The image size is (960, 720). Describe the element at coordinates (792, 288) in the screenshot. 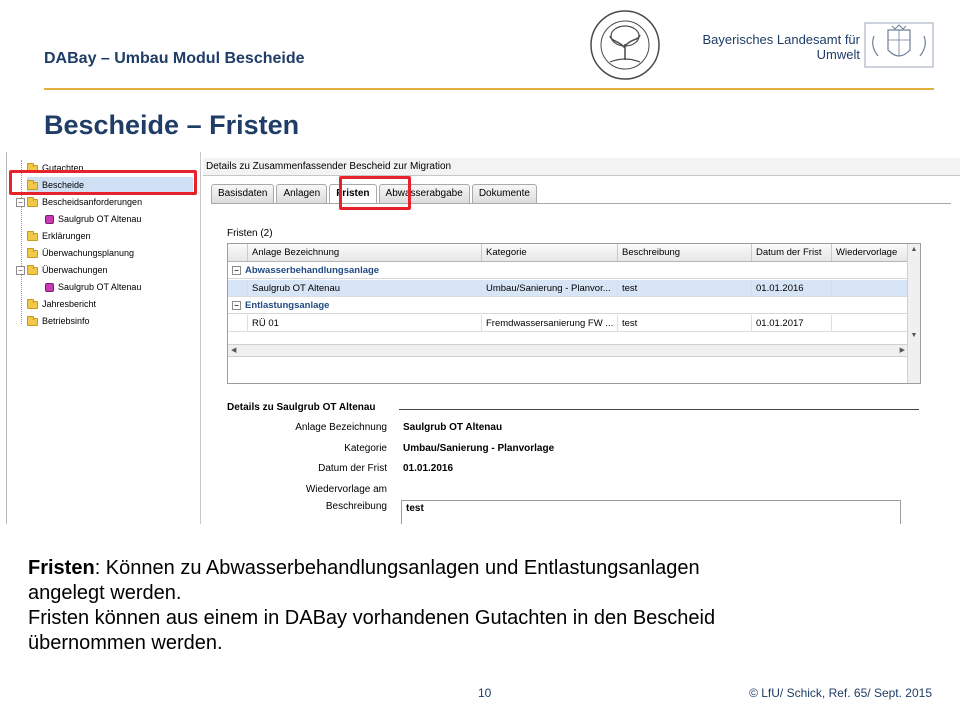

I see `cell-datum: 01.01.2016` at that location.